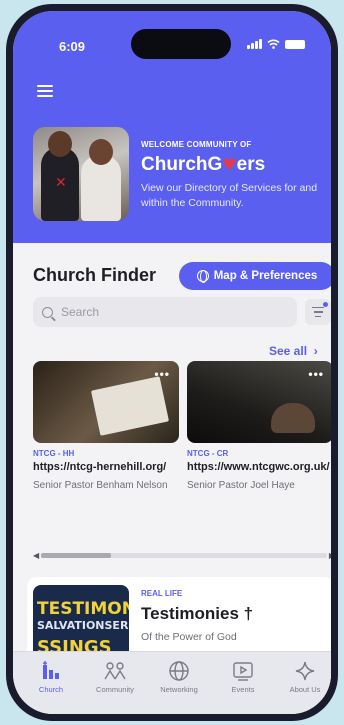 Image resolution: width=344 pixels, height=725 pixels. I want to click on hamburger-menu-icon, so click(45, 91).